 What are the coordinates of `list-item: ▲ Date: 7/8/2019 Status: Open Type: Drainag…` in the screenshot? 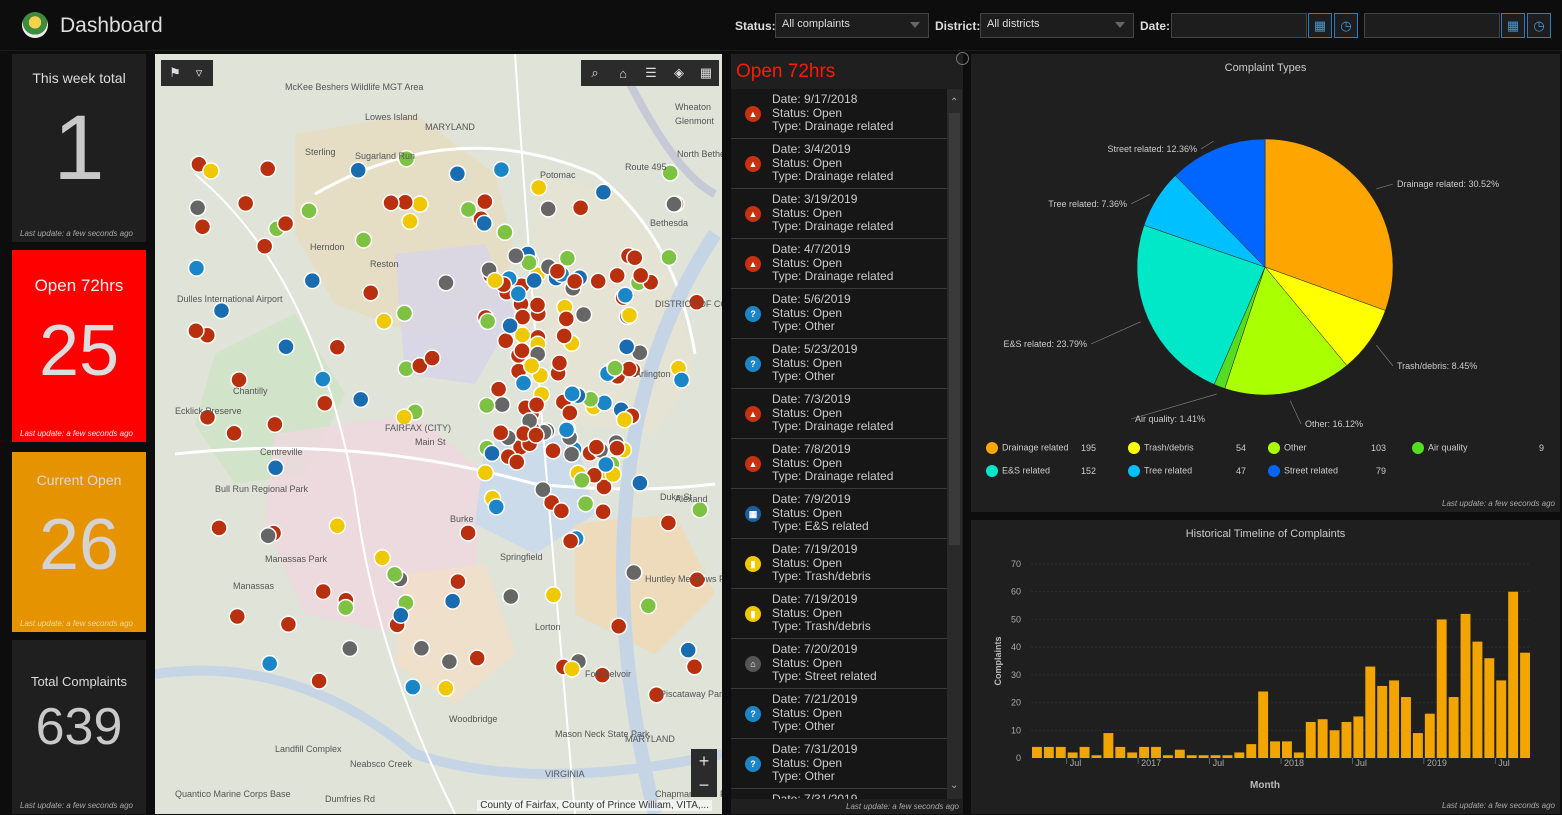 It's located at (839, 464).